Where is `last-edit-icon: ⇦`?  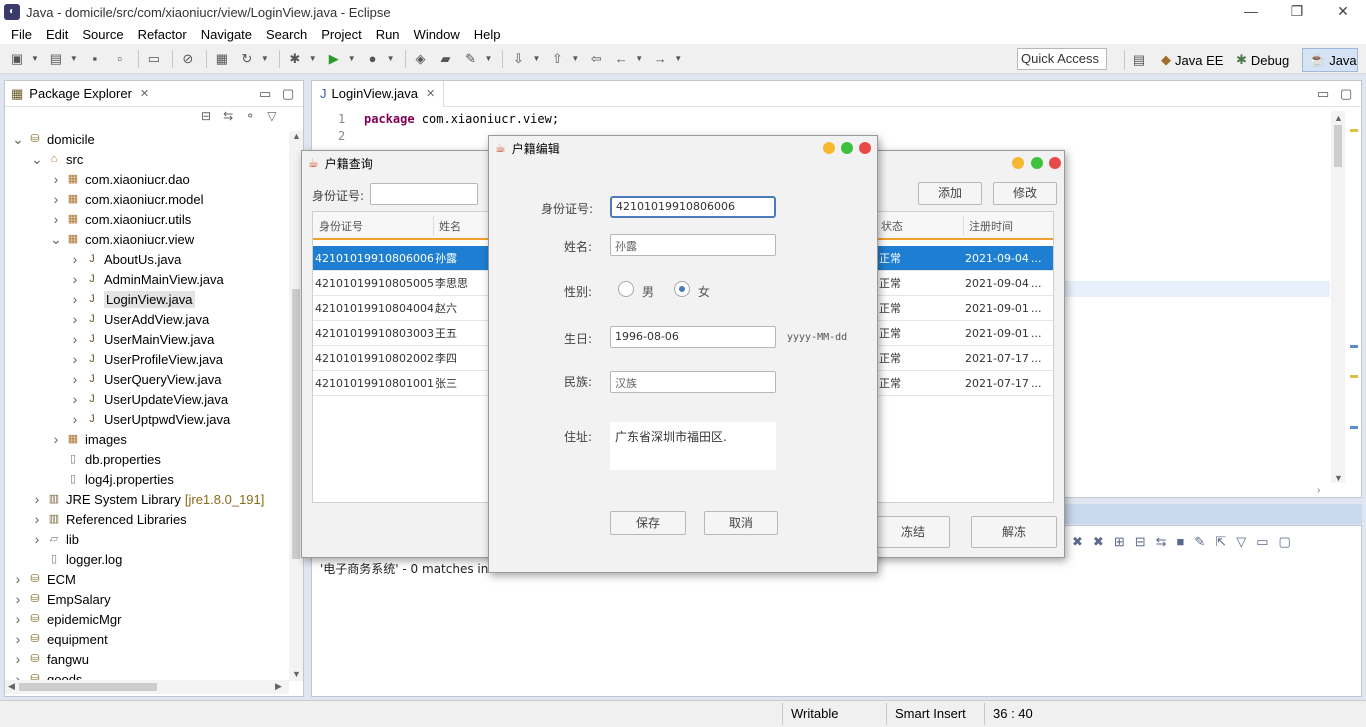
last-edit-icon: ⇦ is located at coordinates (596, 59).